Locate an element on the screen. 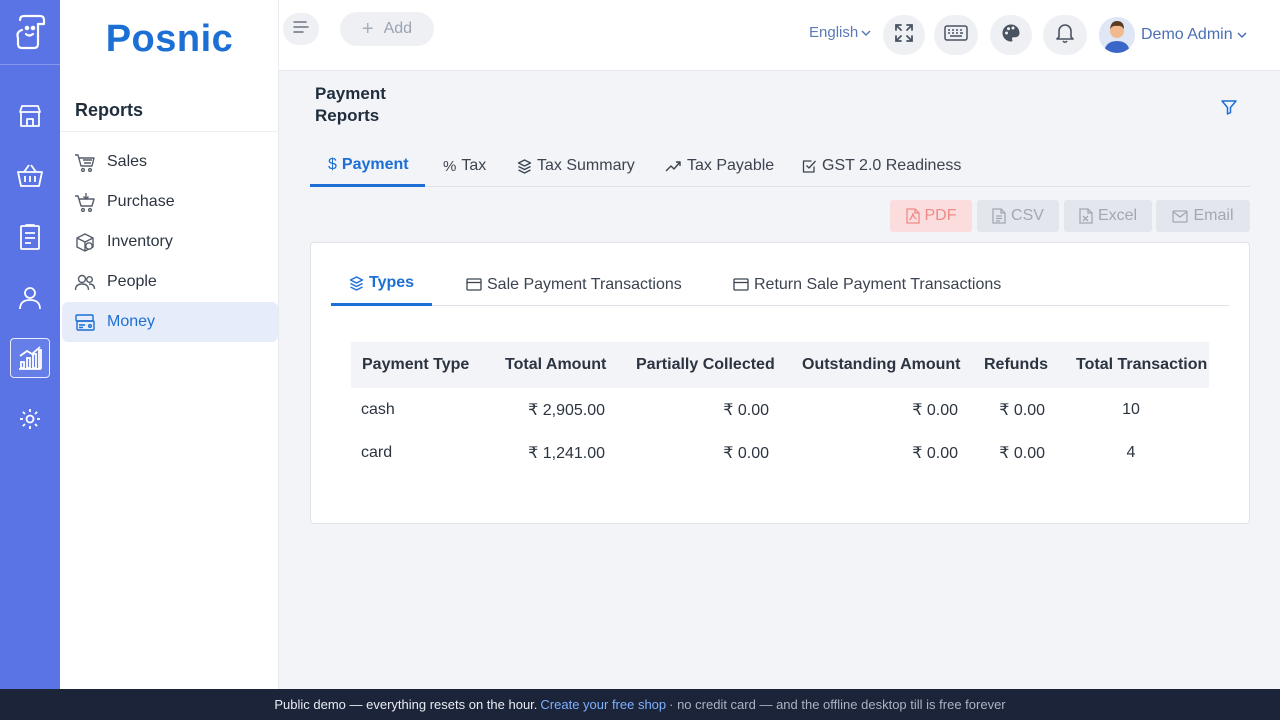 The height and width of the screenshot is (720, 1280). column-header: Outstanding Amount is located at coordinates (881, 365).